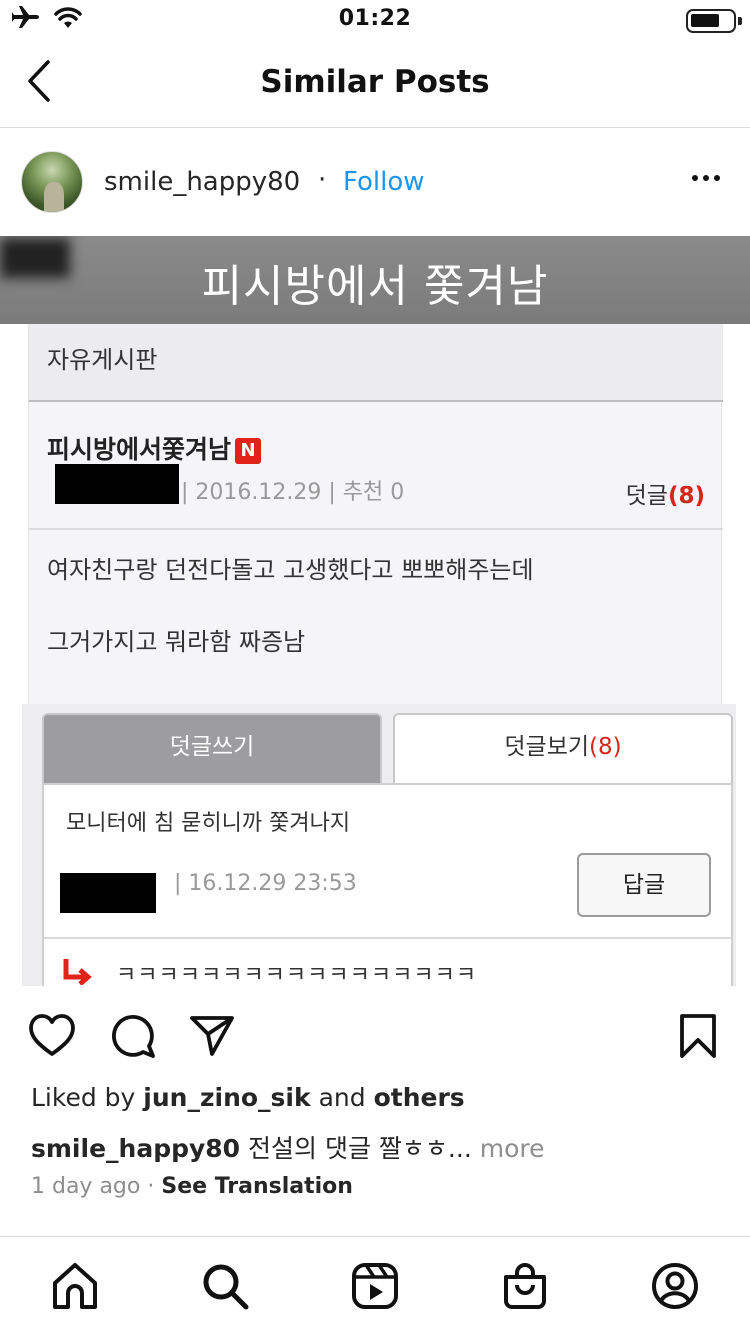  I want to click on more-link: more, so click(512, 1148).